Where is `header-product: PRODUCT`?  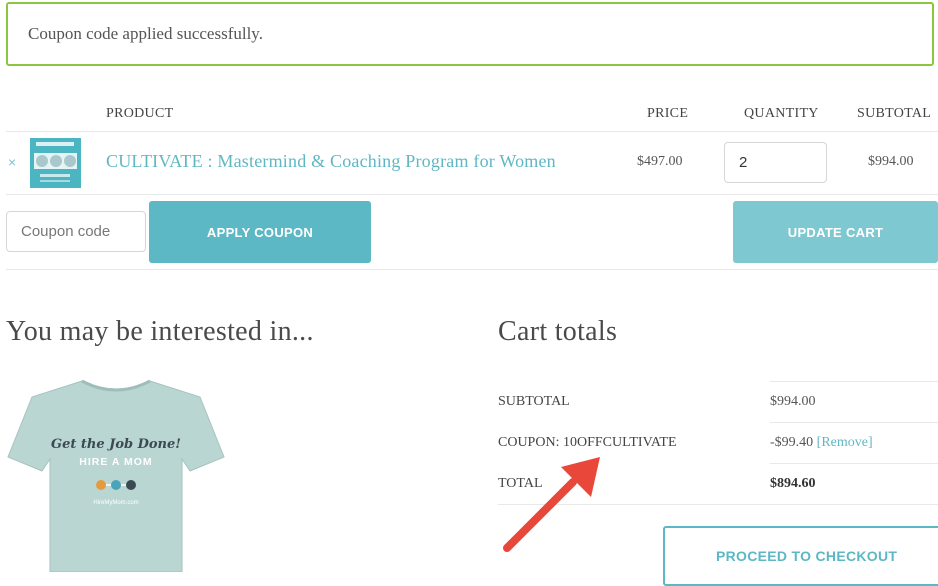
header-product: PRODUCT is located at coordinates (140, 113).